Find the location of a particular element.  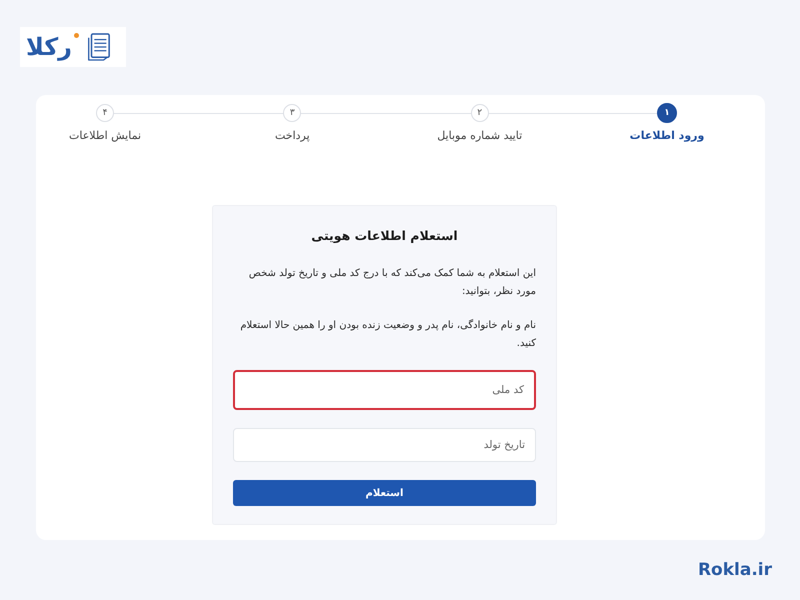

step-number: ۳ is located at coordinates (292, 113).